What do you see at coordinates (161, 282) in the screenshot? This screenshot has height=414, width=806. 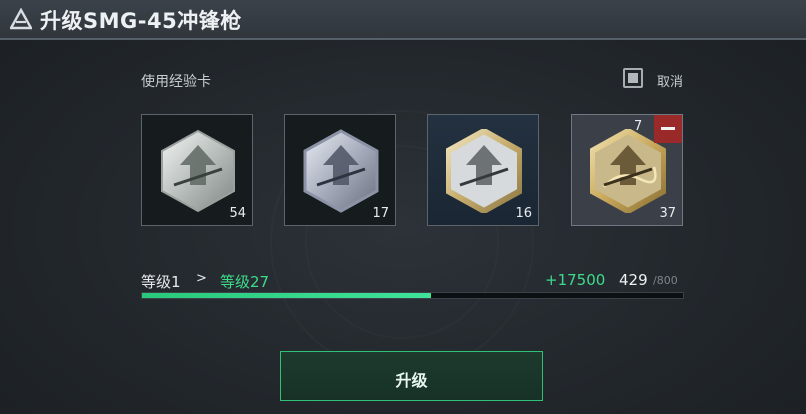 I see `current-level: 等级1` at bounding box center [161, 282].